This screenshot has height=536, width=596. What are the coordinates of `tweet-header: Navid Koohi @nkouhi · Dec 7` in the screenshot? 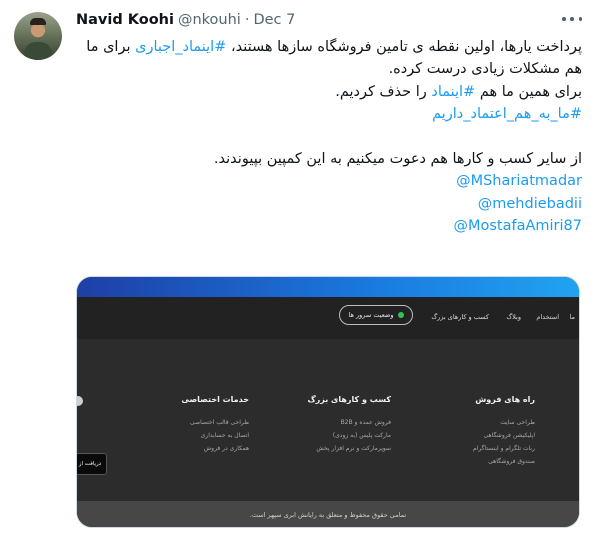 It's located at (185, 20).